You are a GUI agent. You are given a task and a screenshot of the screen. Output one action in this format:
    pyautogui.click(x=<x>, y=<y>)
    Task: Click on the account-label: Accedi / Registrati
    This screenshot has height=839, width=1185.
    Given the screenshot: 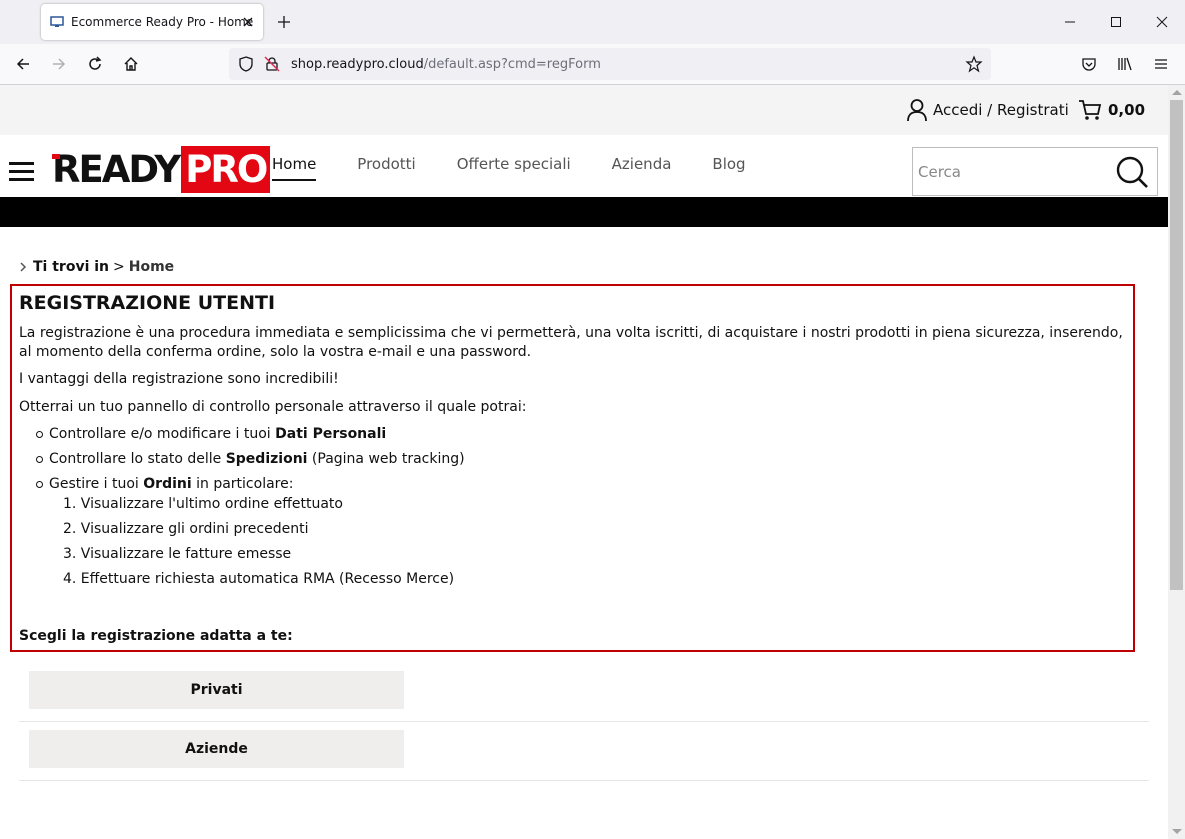 What is the action you would take?
    pyautogui.click(x=1001, y=110)
    